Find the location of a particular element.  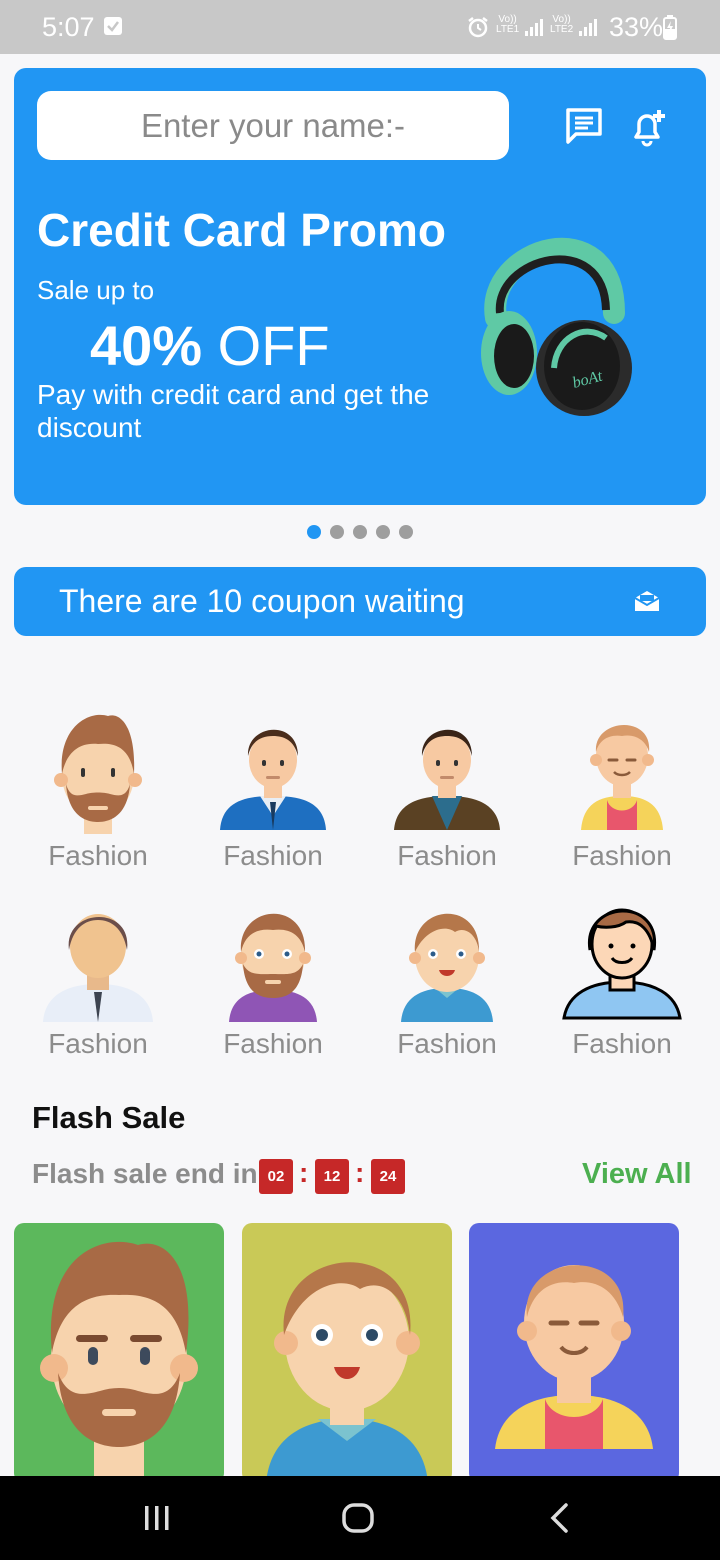

network-lte1-label: Vo)) LTE1 is located at coordinates (507, 25).